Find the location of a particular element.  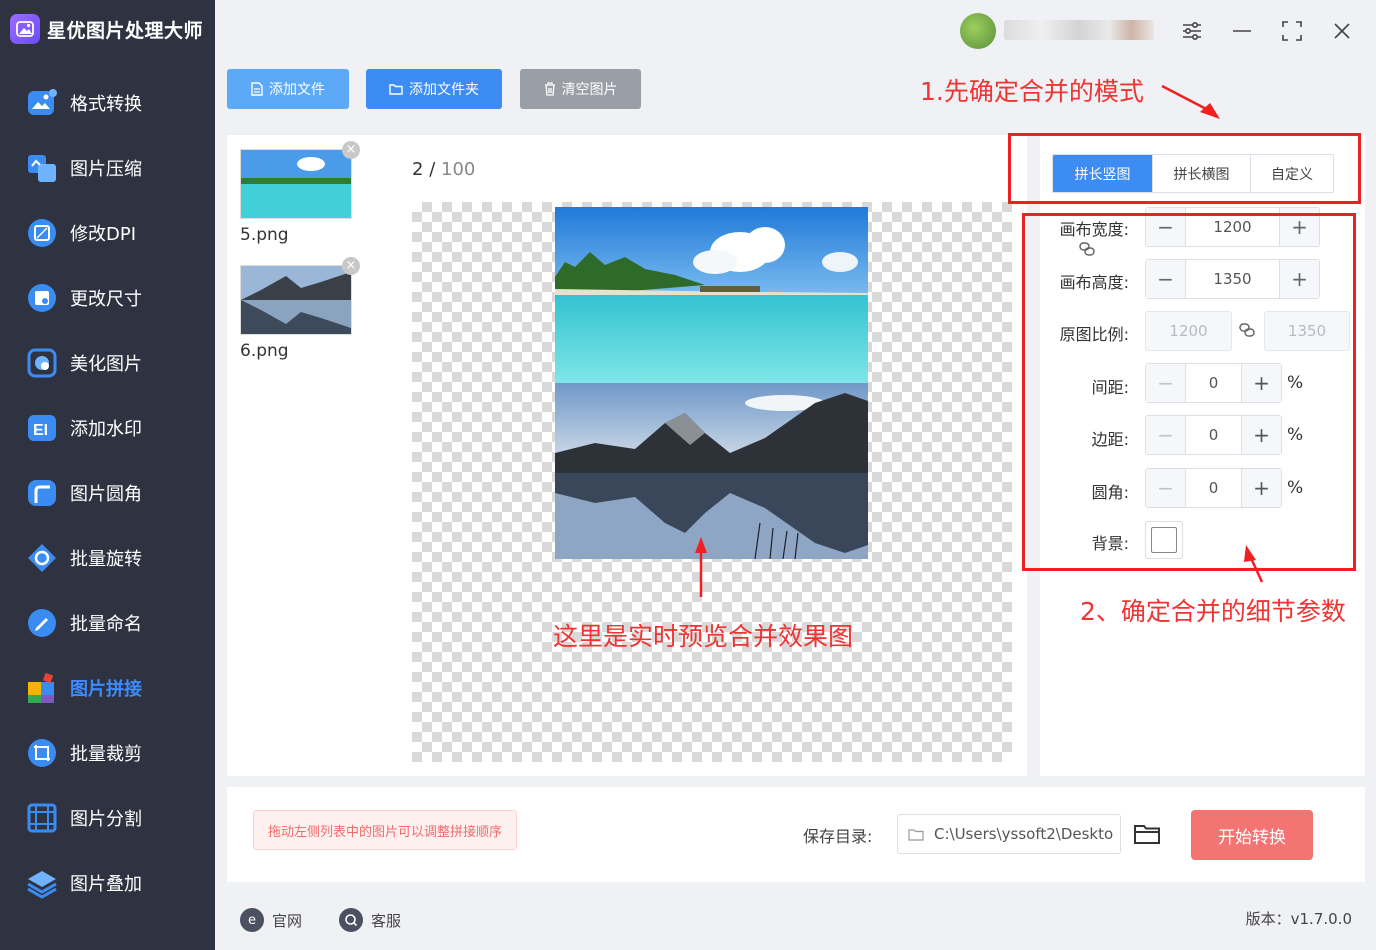

sidebar-item-label: 批量旋转 is located at coordinates (106, 559).